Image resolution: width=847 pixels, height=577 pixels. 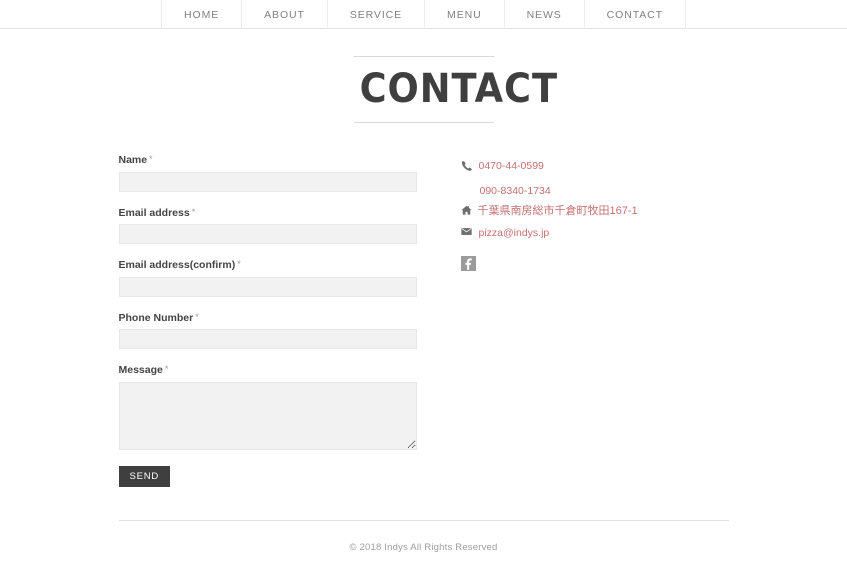 I want to click on field-email-confirm: Email address(confirm) *, so click(x=268, y=278).